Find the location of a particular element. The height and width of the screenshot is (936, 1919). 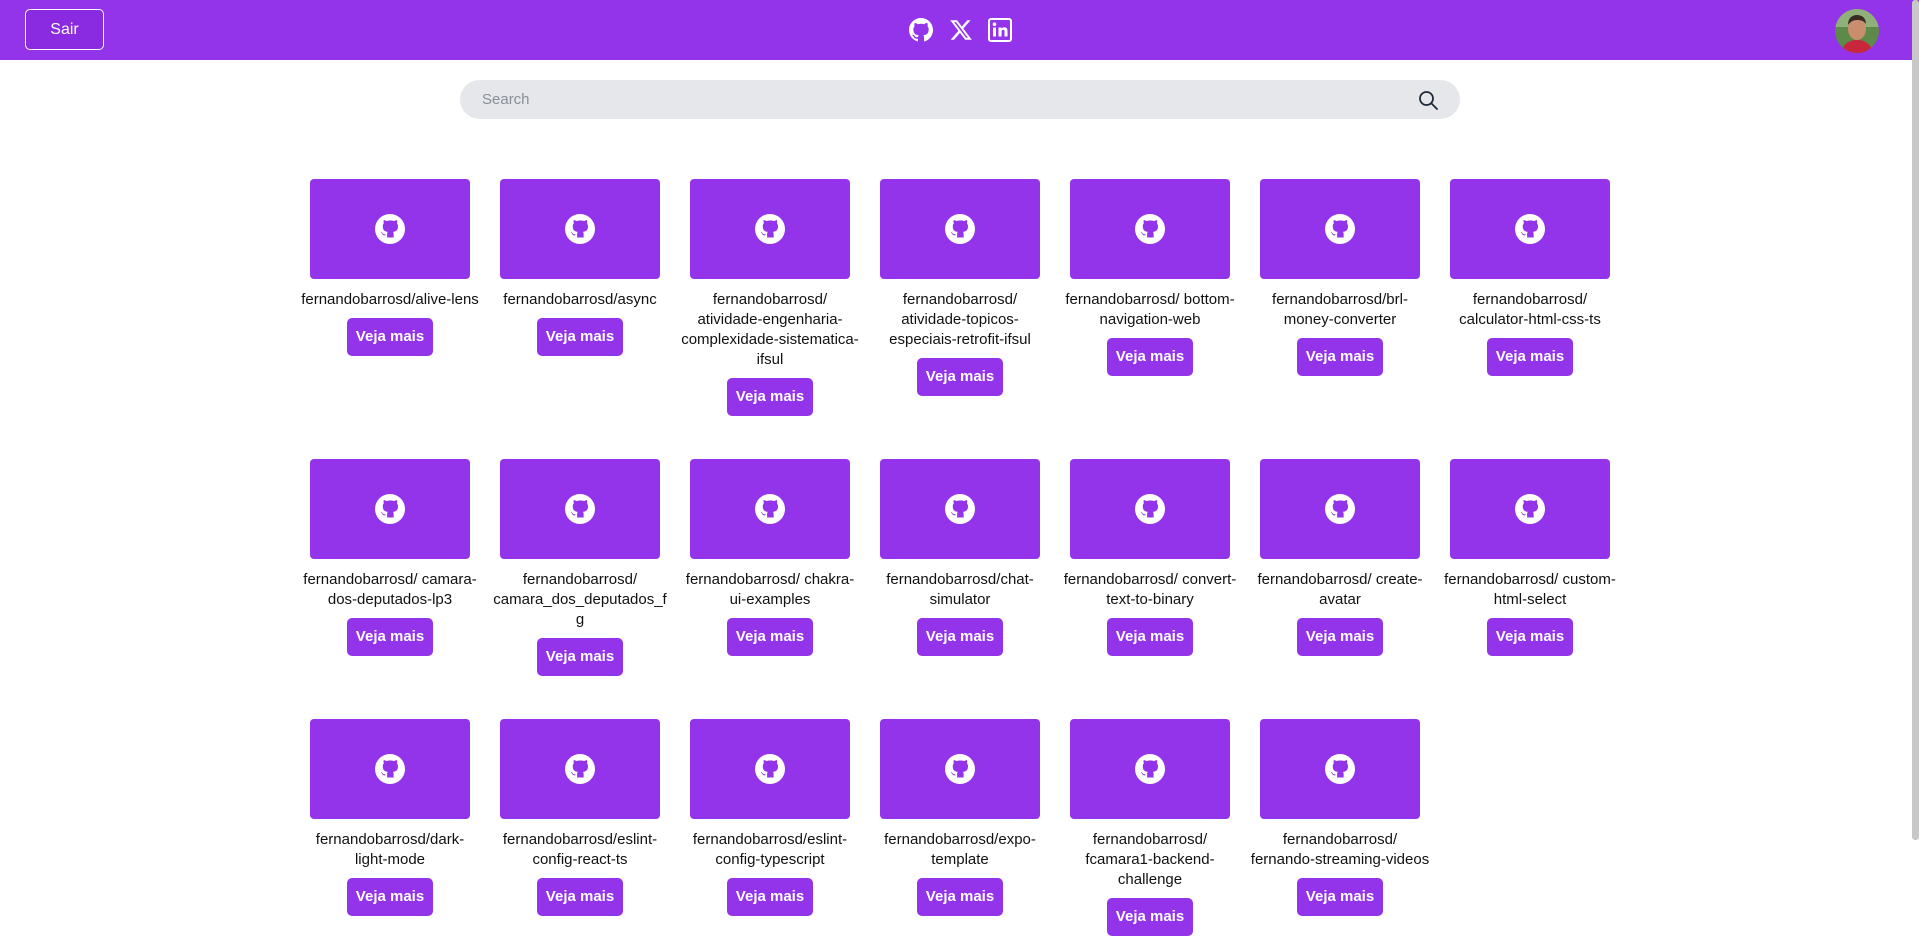

repo-card: fernandobarrosd/alive-lens Veja mais is located at coordinates (390, 267).